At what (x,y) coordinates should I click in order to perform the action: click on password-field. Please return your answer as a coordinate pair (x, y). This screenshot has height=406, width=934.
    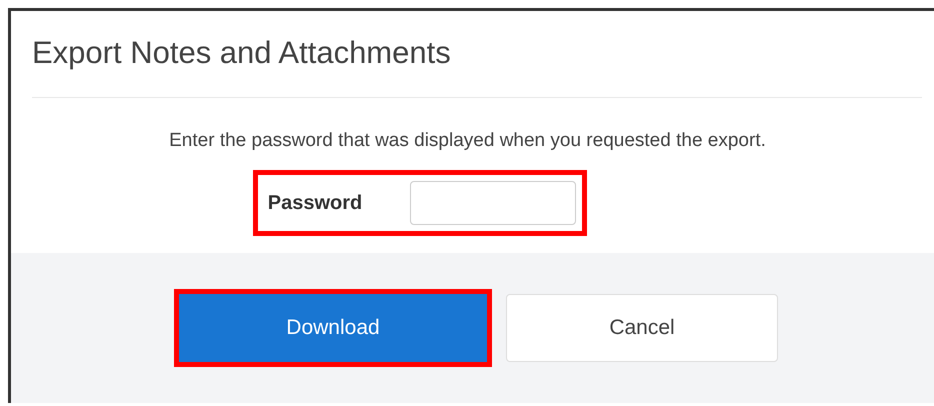
    Looking at the image, I should click on (493, 203).